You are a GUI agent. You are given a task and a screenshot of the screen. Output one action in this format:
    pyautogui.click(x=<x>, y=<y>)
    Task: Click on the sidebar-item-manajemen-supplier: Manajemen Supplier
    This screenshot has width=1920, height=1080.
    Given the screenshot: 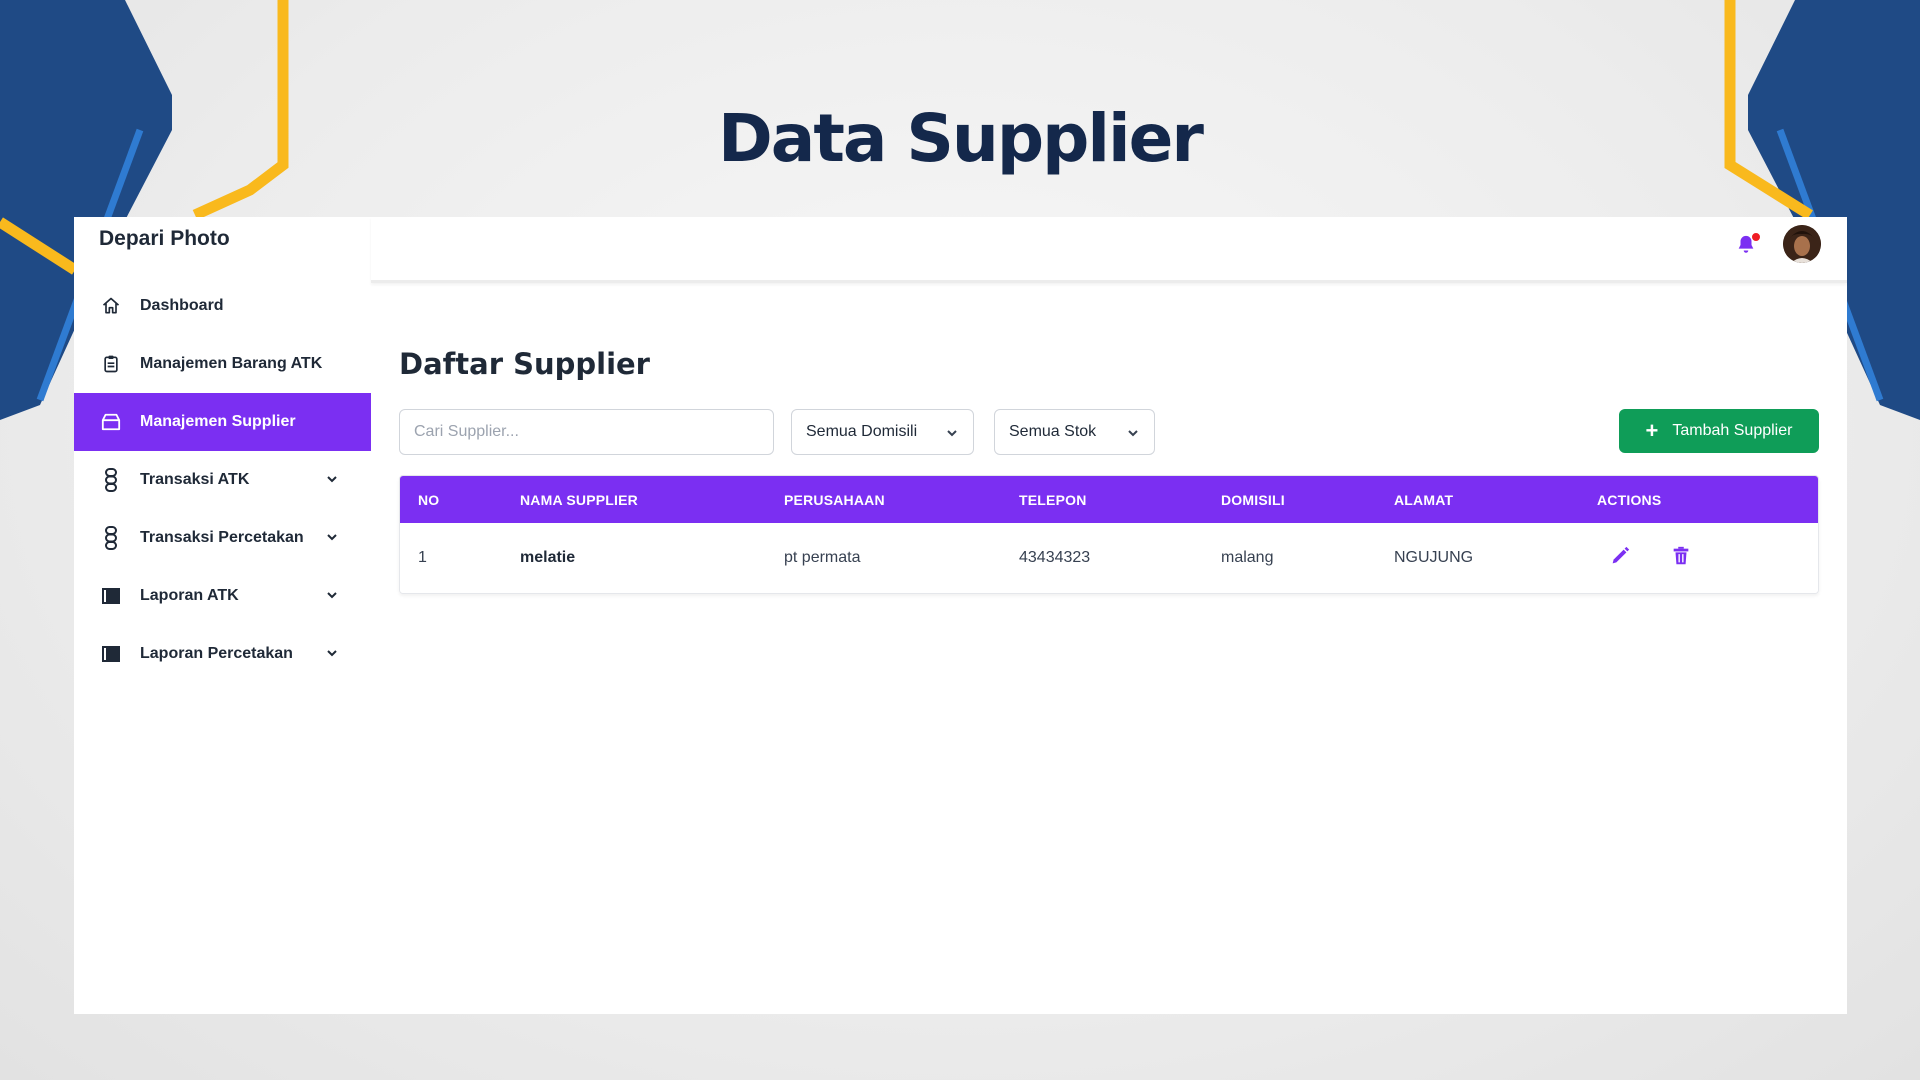 What is the action you would take?
    pyautogui.click(x=222, y=422)
    